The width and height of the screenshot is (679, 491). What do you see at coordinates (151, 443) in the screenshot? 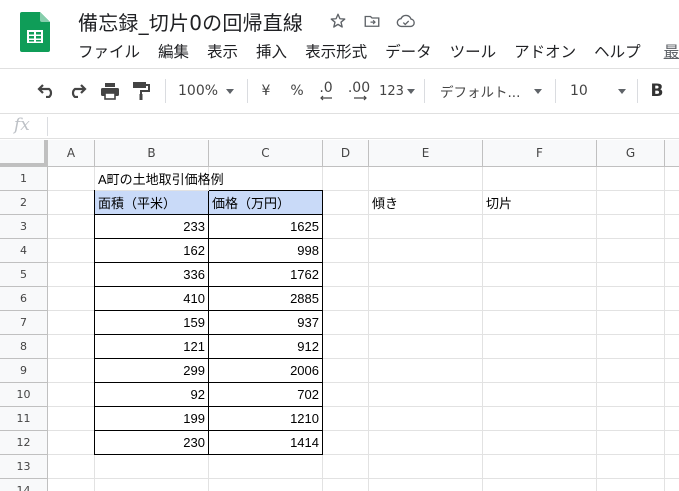
I see `cell-area-value: 230` at bounding box center [151, 443].